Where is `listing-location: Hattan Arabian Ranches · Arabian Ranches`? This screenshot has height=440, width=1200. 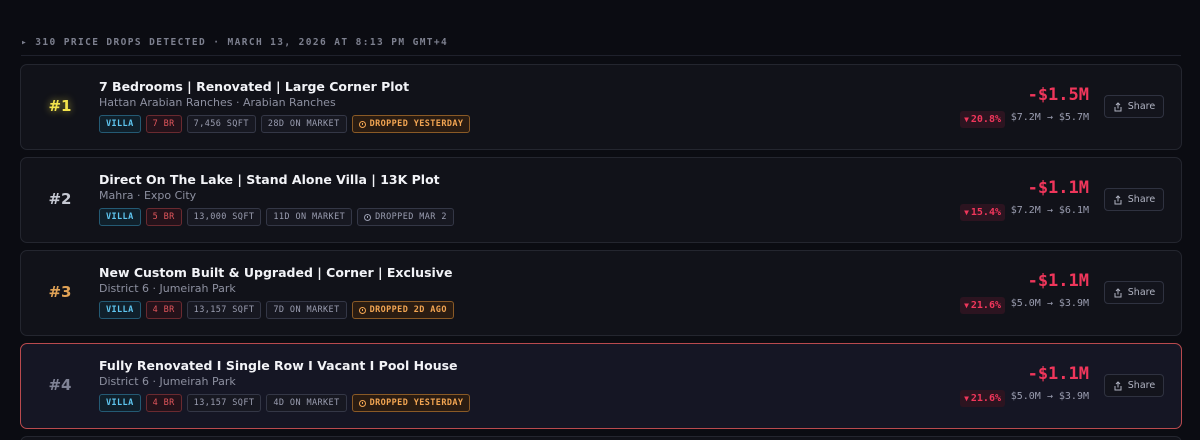
listing-location: Hattan Arabian Ranches · Arabian Ranches is located at coordinates (217, 102).